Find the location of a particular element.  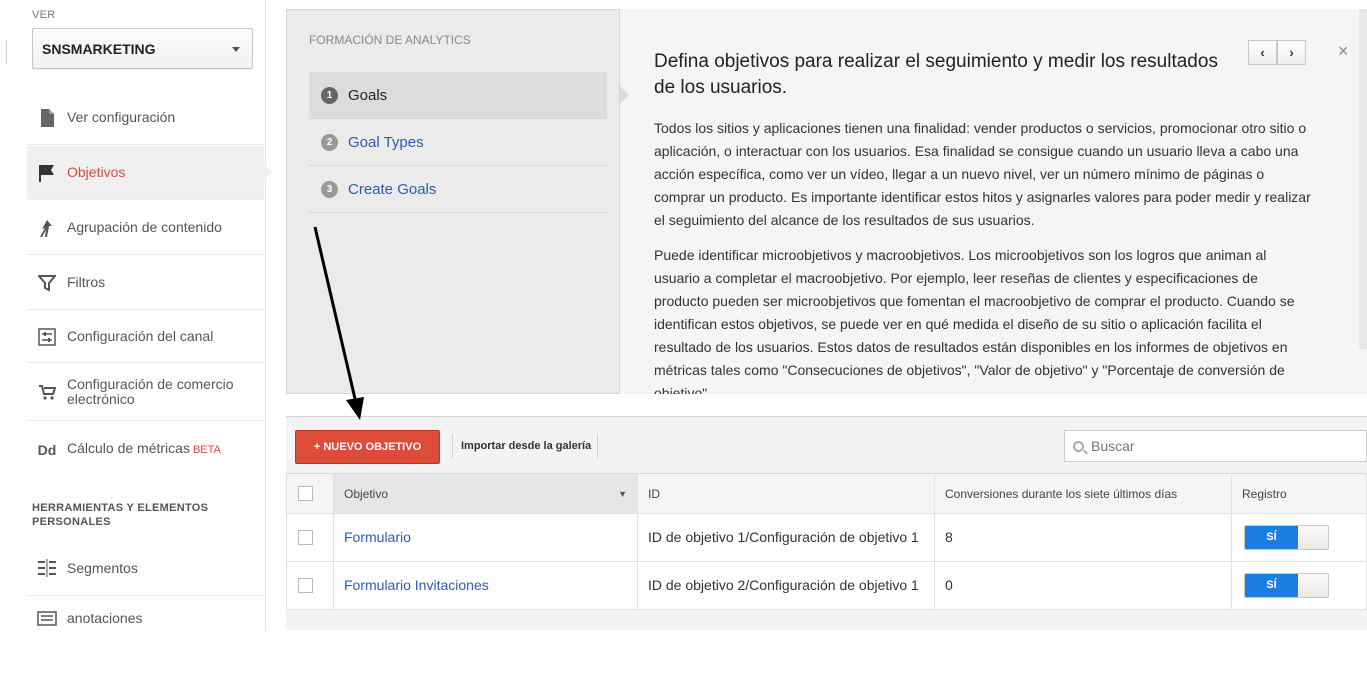

view-label: VER is located at coordinates (44, 15).